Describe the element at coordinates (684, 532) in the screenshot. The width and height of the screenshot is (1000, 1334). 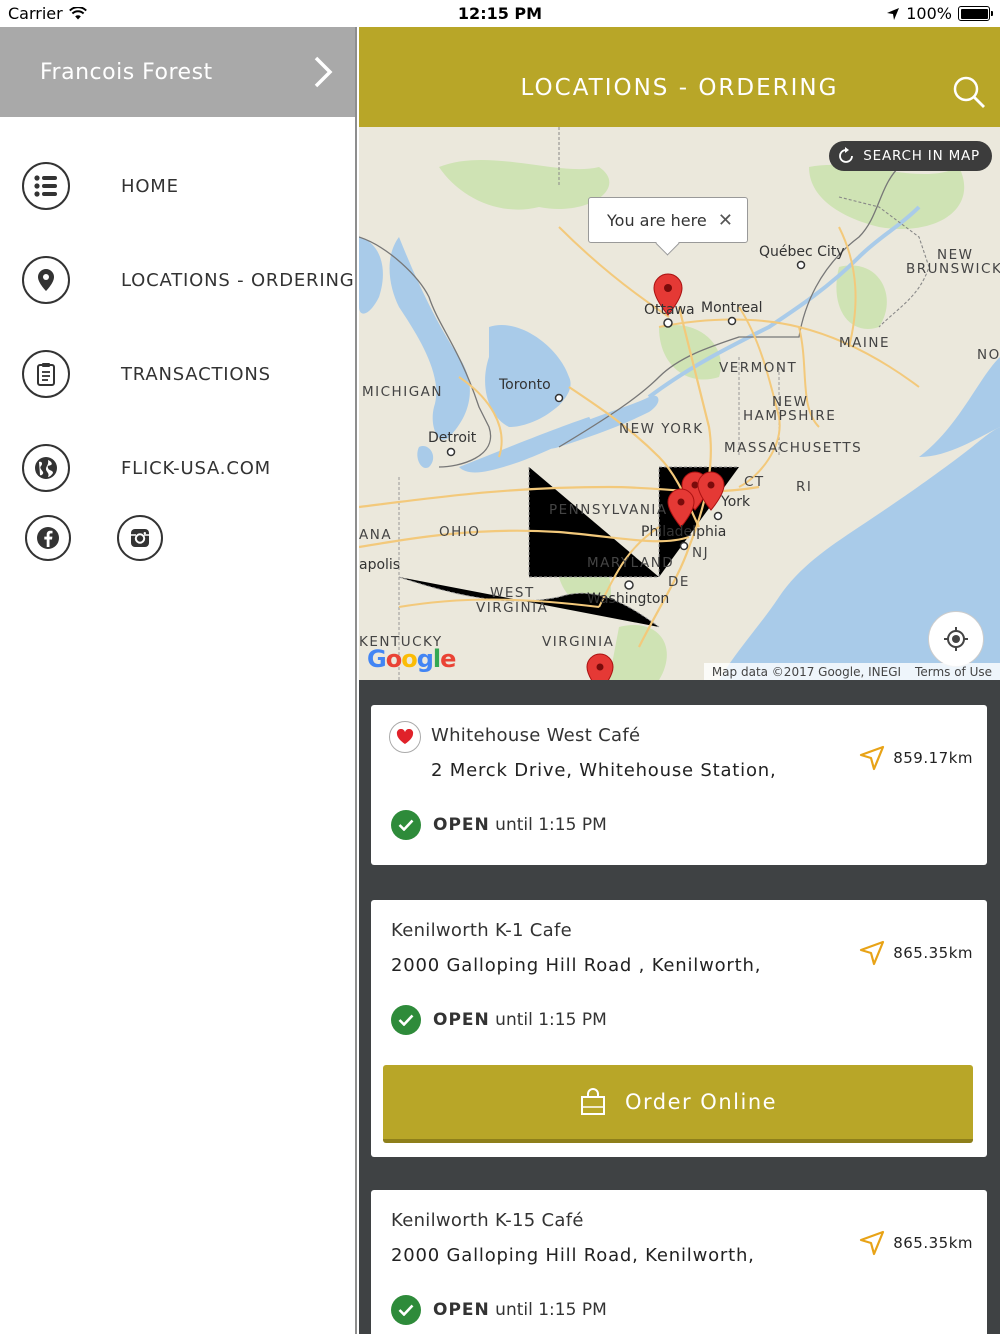
I see `map-label: Philadelphia` at that location.